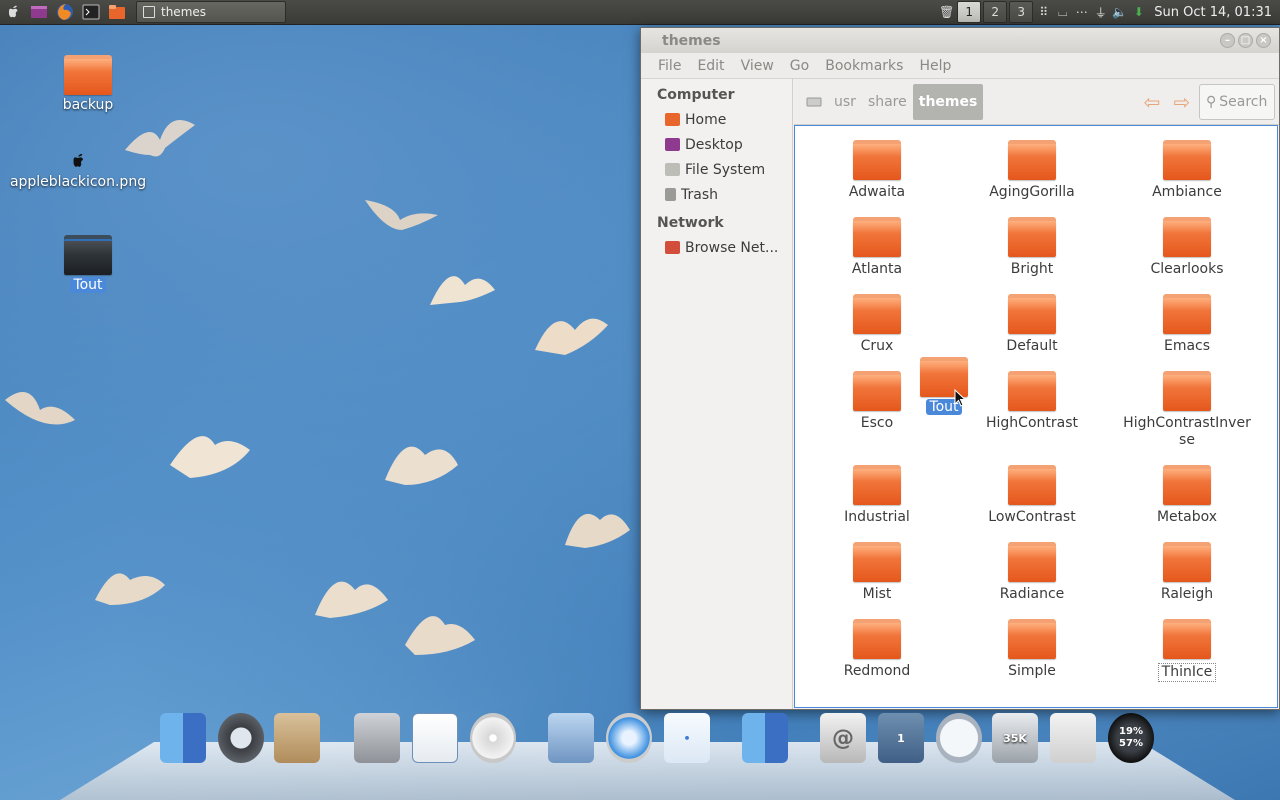 The image size is (1280, 800). What do you see at coordinates (88, 84) in the screenshot?
I see `desktop-icon-backup: backup` at bounding box center [88, 84].